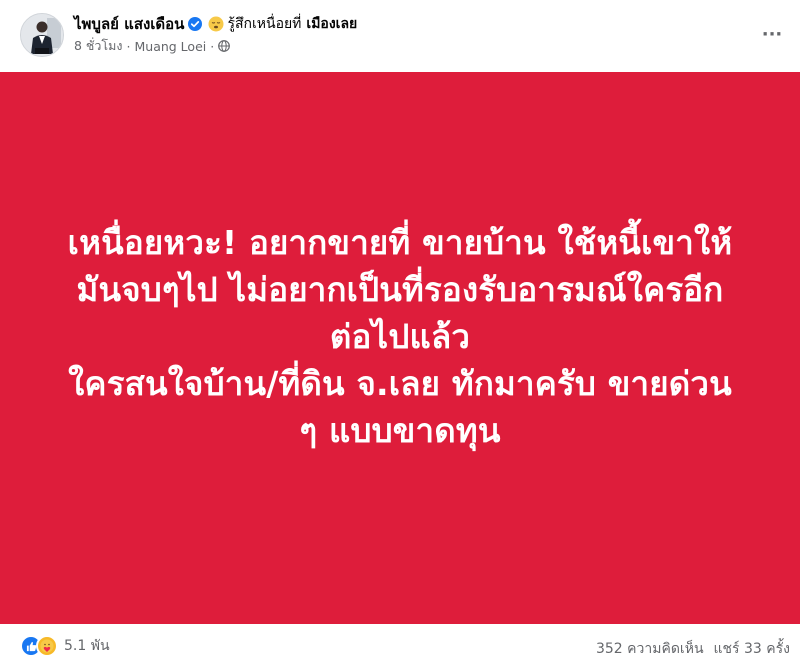 Image resolution: width=800 pixels, height=658 pixels. Describe the element at coordinates (331, 24) in the screenshot. I see `feeling-place-link: เมืองเลย` at that location.